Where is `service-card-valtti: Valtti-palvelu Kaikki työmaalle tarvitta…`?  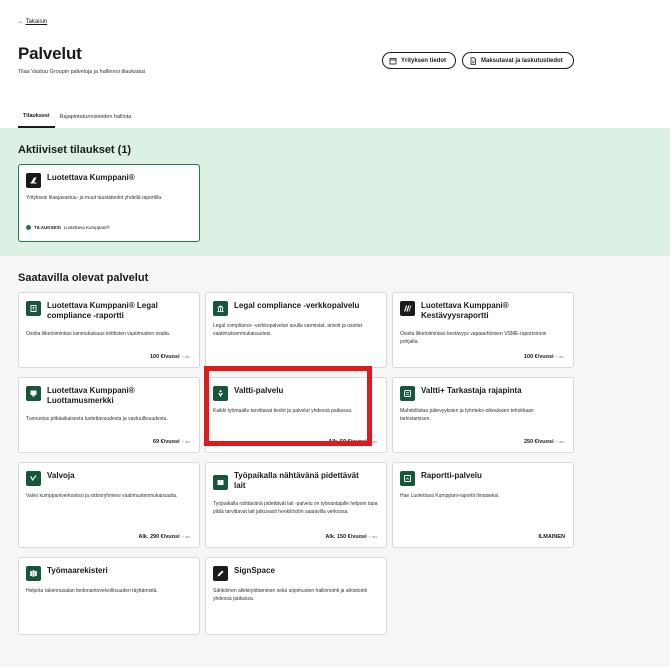
service-card-valtti: Valtti-palvelu Kaikki työmaalle tarvitta… is located at coordinates (296, 415).